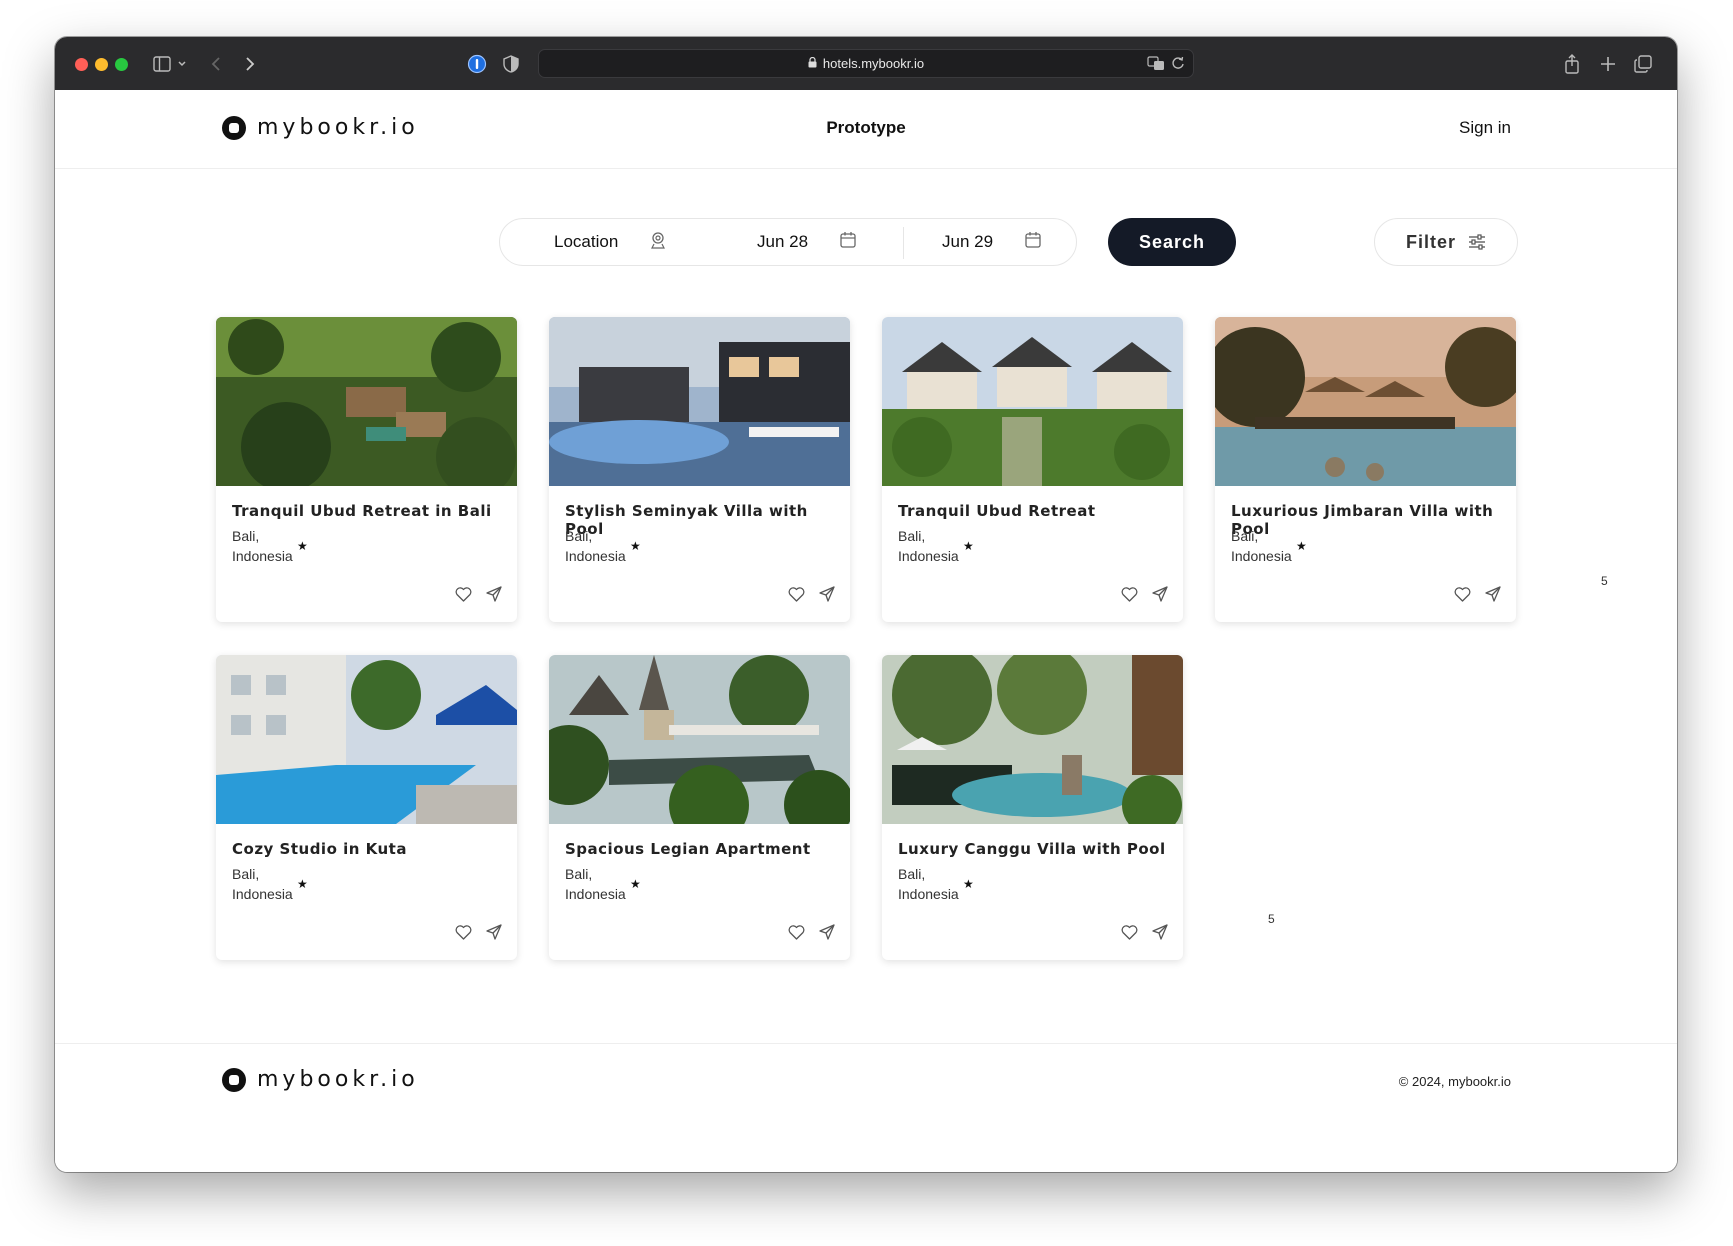 This screenshot has width=1733, height=1246. What do you see at coordinates (1572, 64) in the screenshot?
I see `share-icon` at bounding box center [1572, 64].